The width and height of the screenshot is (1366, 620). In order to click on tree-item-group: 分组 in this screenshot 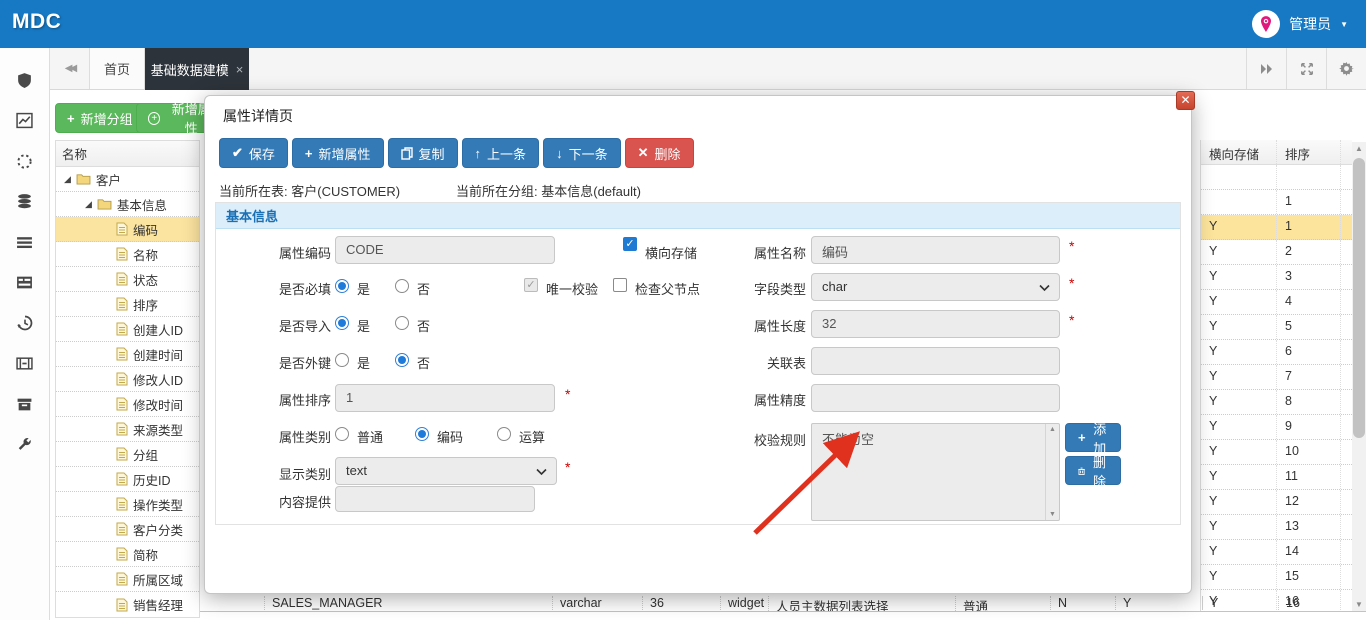, I will do `click(127, 454)`.